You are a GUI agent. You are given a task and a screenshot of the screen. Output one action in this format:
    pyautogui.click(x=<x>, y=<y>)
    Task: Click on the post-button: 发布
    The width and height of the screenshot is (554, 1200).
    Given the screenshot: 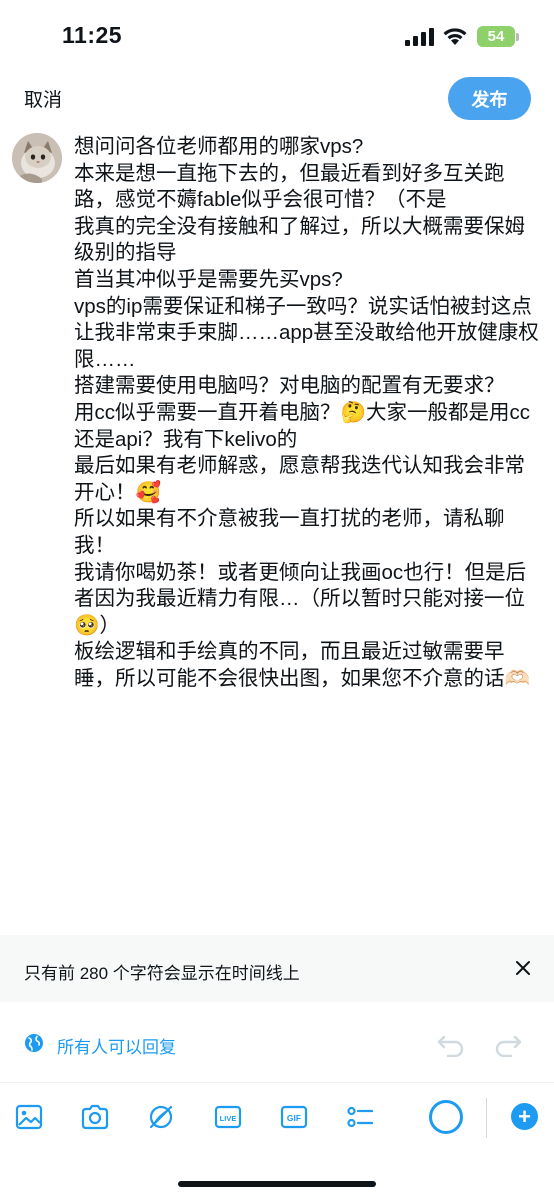 What is the action you would take?
    pyautogui.click(x=489, y=98)
    